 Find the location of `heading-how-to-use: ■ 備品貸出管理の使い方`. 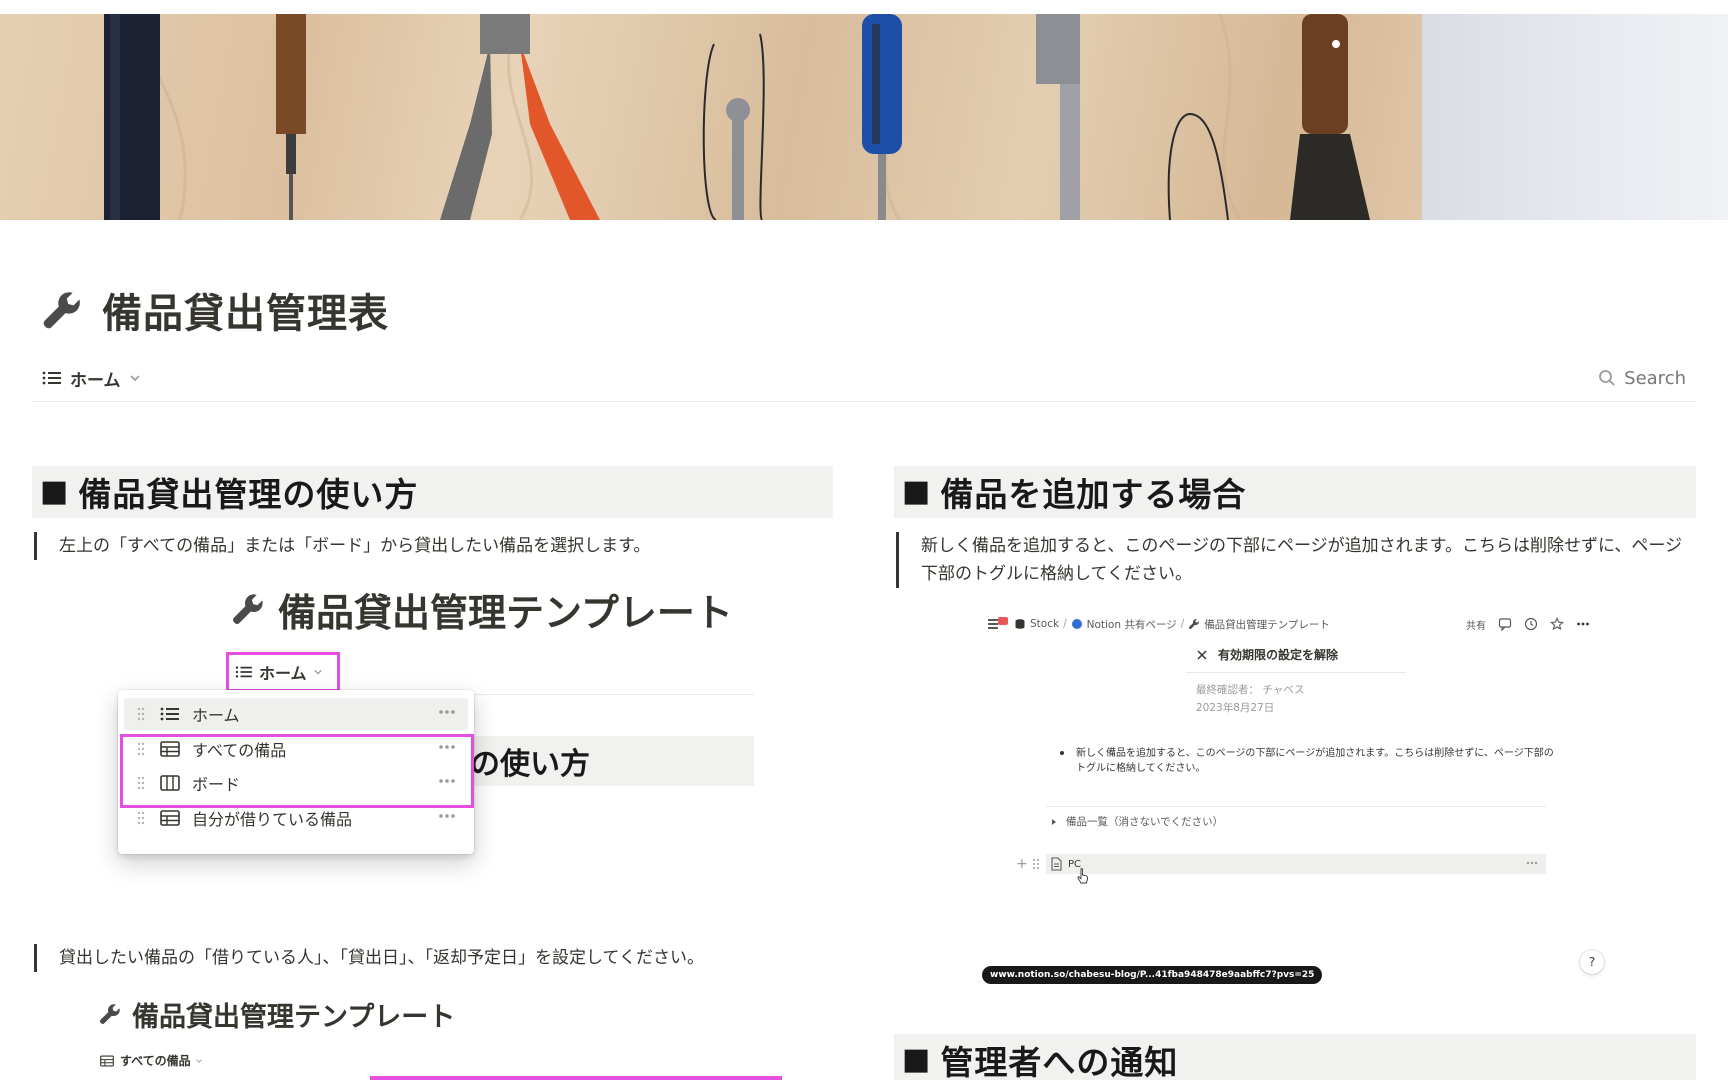

heading-how-to-use: ■ 備品貸出管理の使い方 is located at coordinates (432, 492).